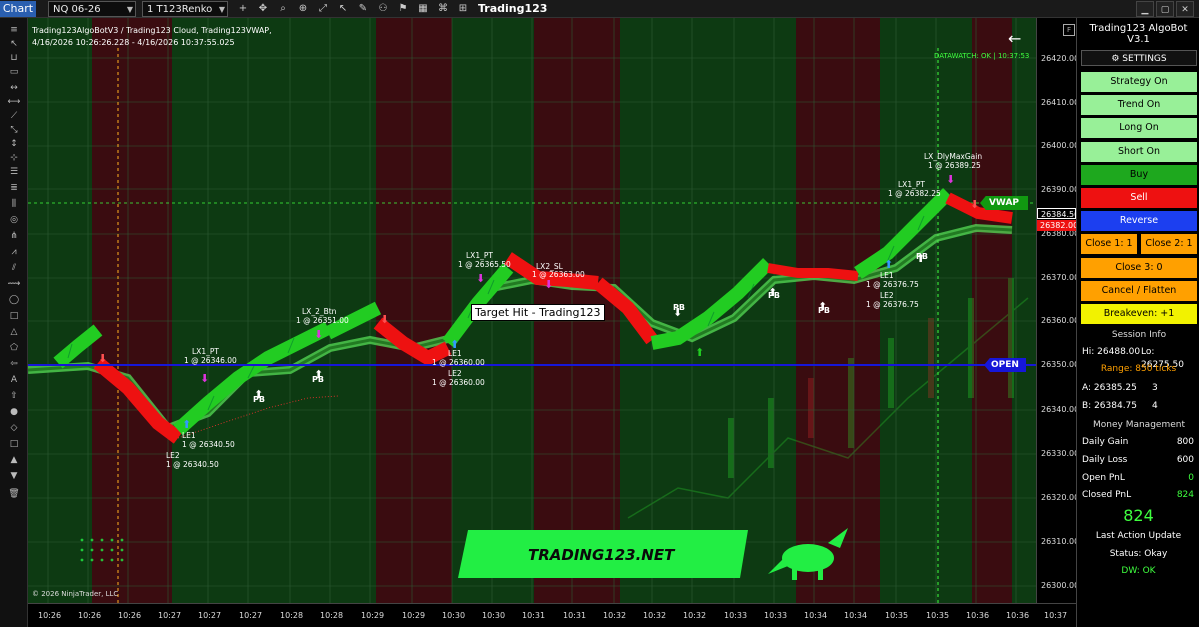  I want to click on horizontal-line-icon: ↔, so click(14, 88).